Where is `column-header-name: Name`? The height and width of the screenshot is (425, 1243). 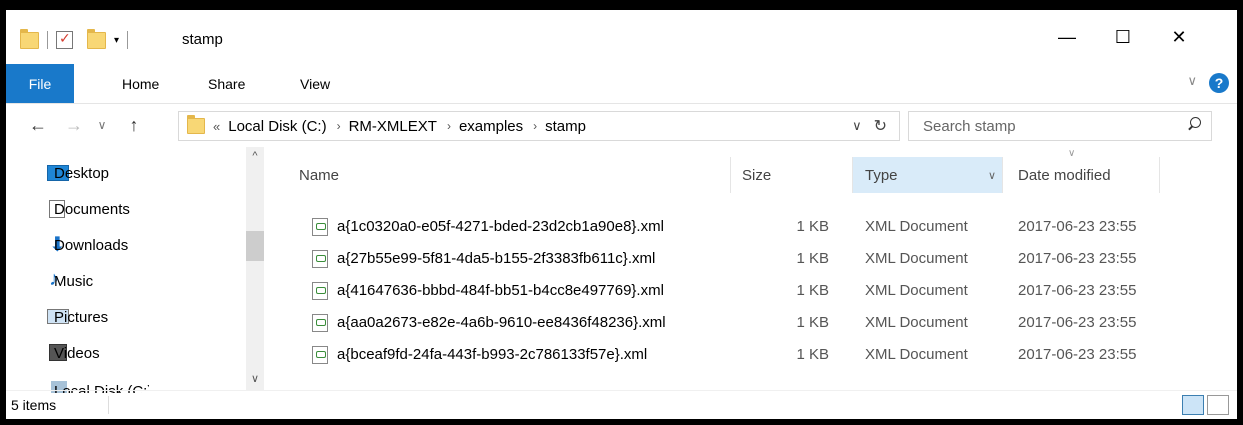
column-header-name: Name is located at coordinates (319, 175).